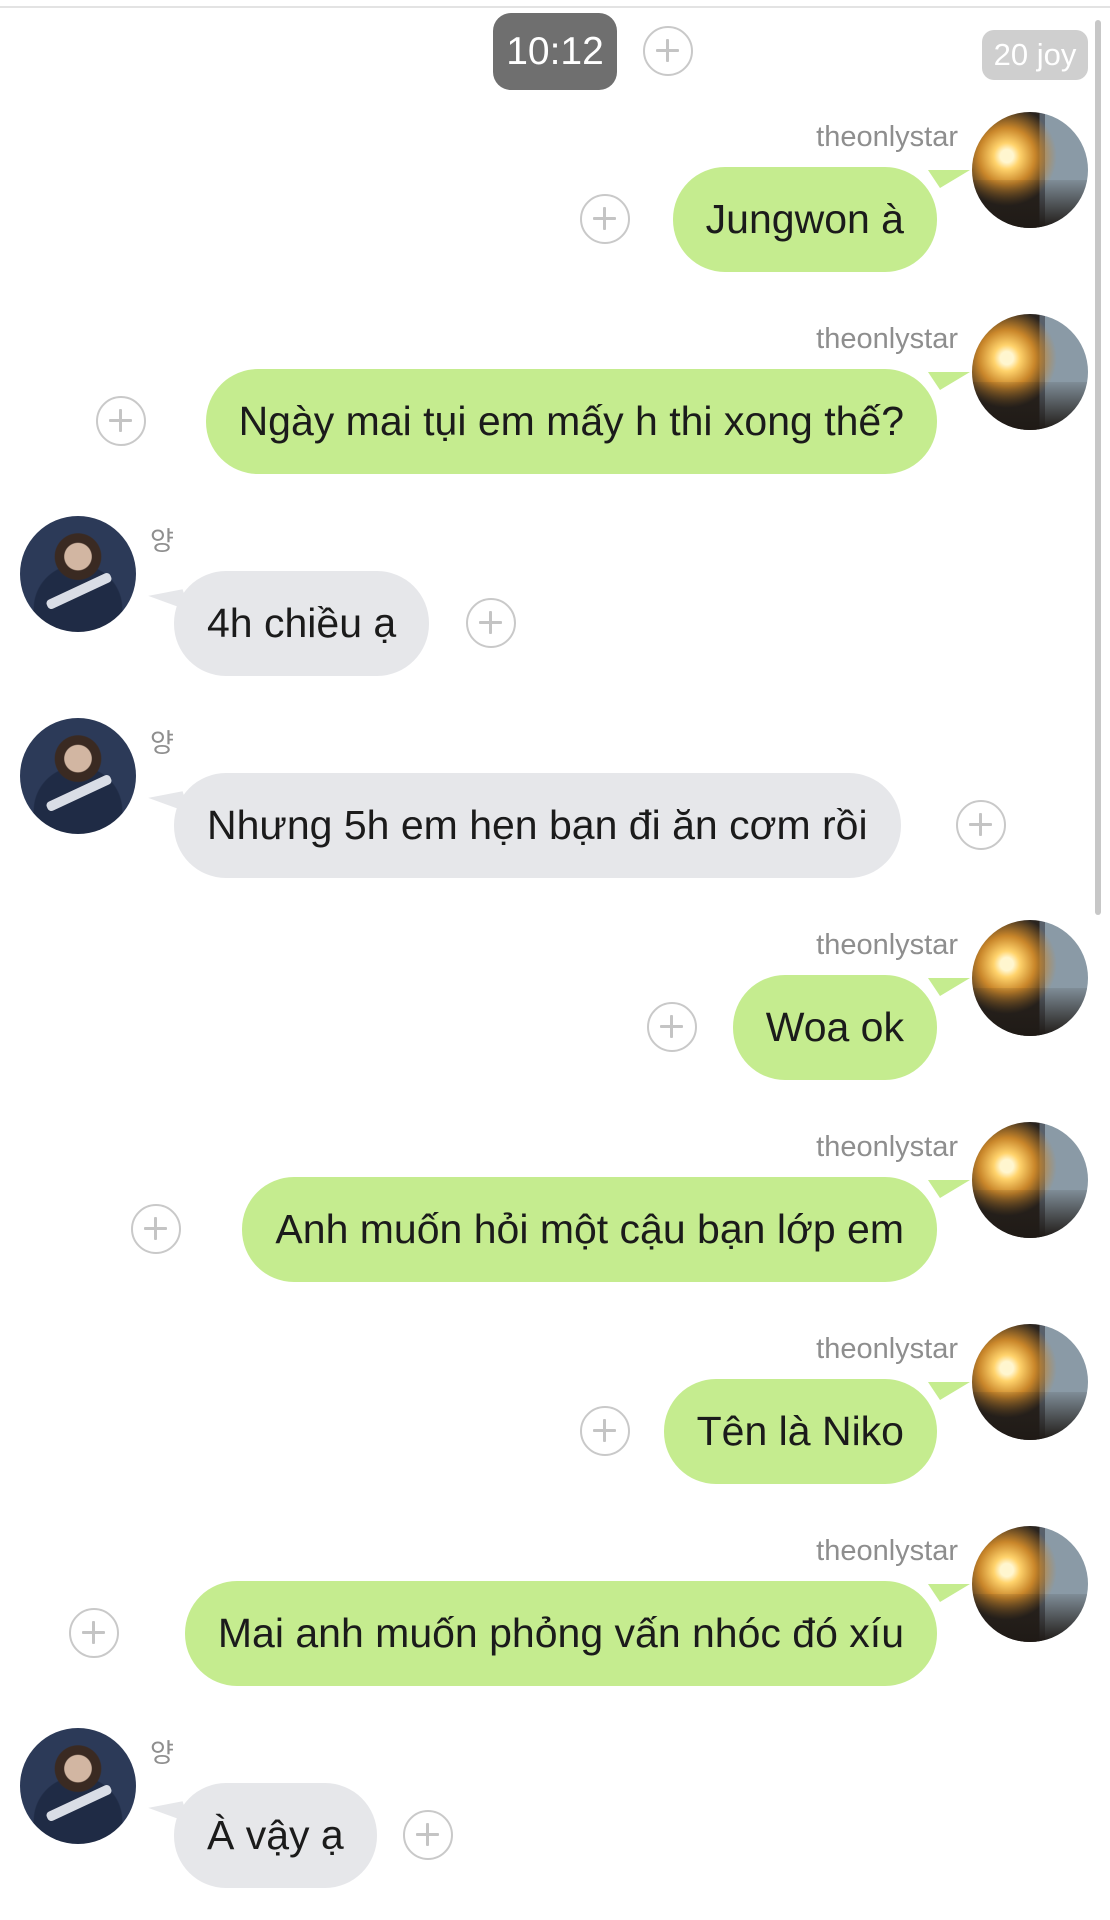  I want to click on message-row: 양 Nhưng 5h em hẹn bạn đi ăn cơm rồi, so click(555, 798).